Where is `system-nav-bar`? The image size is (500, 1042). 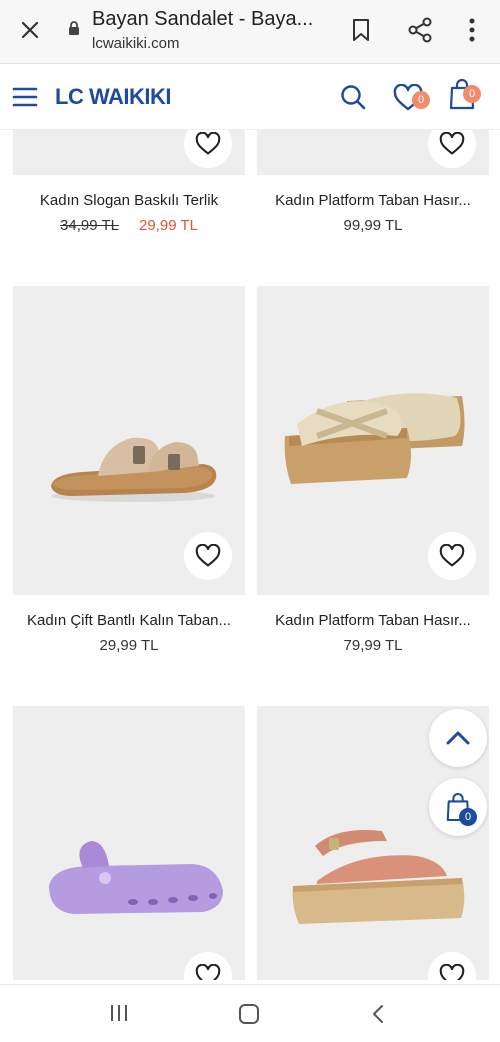
system-nav-bar is located at coordinates (250, 1013).